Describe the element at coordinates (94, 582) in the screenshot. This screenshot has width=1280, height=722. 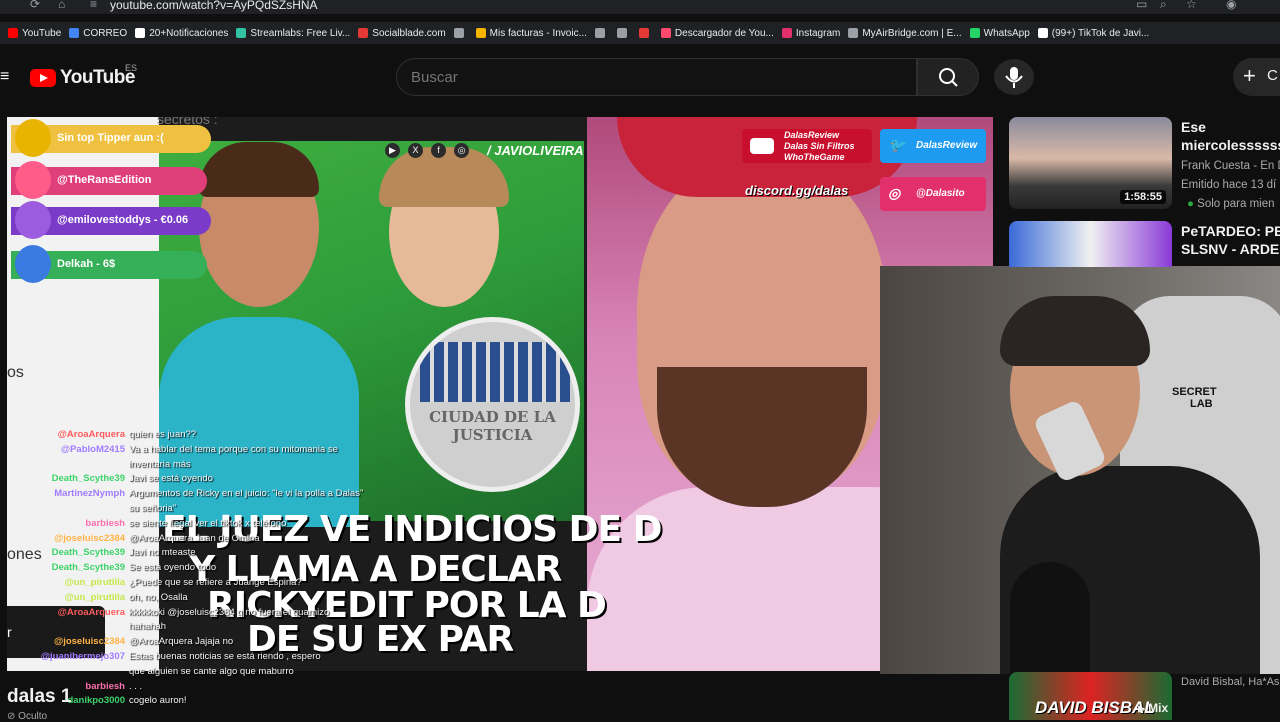
I see `chat-username: @un_pirutilla` at that location.